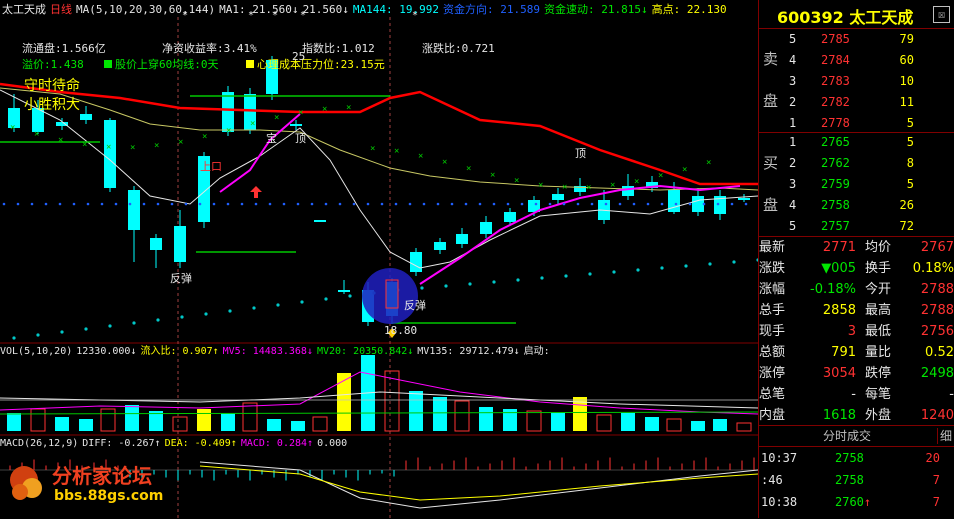 The image size is (954, 519). Describe the element at coordinates (941, 14) in the screenshot. I see `close-button: ☒` at that location.